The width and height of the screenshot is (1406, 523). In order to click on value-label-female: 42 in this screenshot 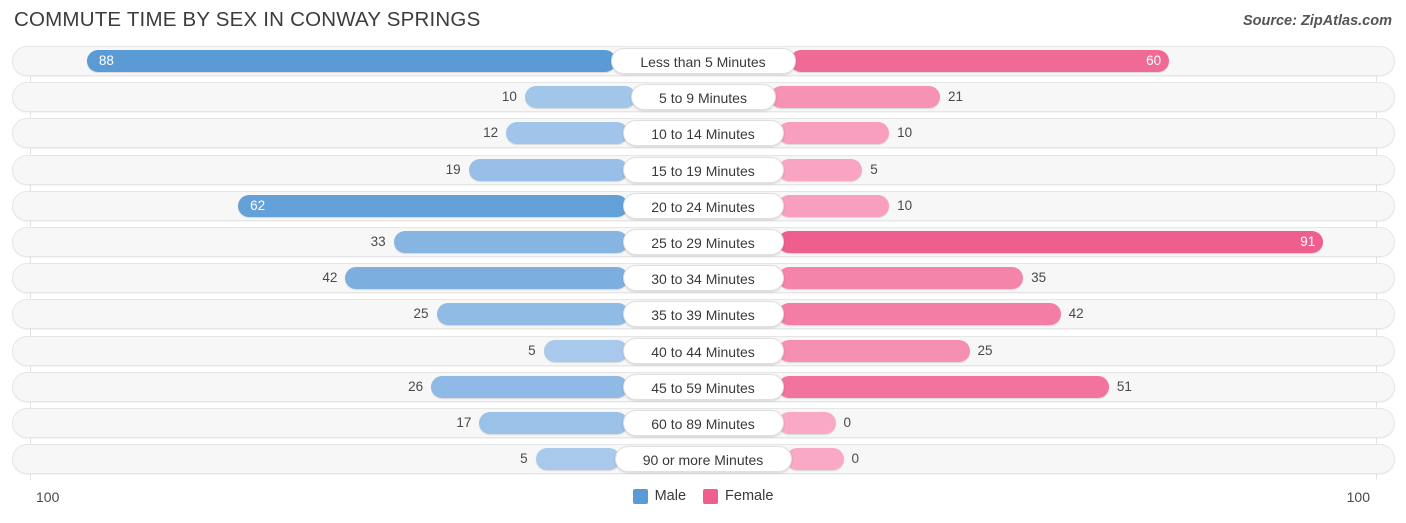, I will do `click(1076, 314)`.